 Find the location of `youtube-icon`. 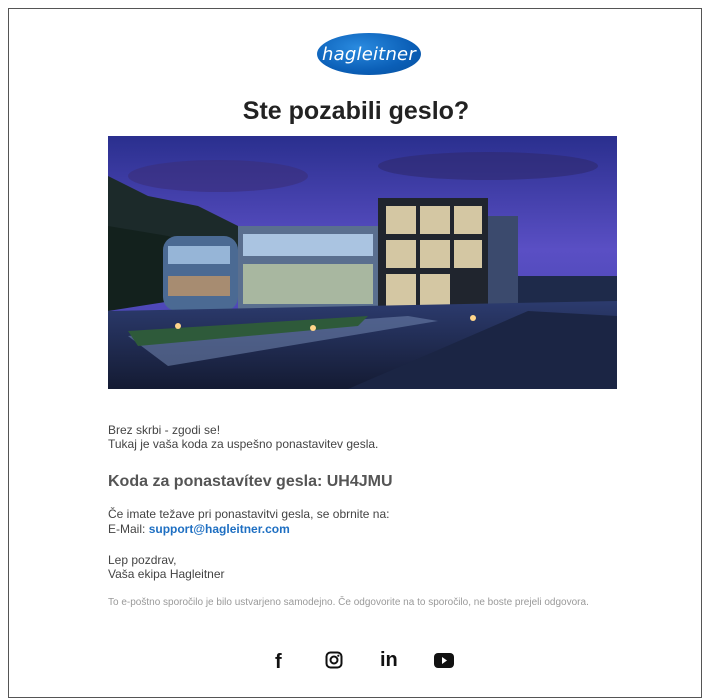

youtube-icon is located at coordinates (444, 660).